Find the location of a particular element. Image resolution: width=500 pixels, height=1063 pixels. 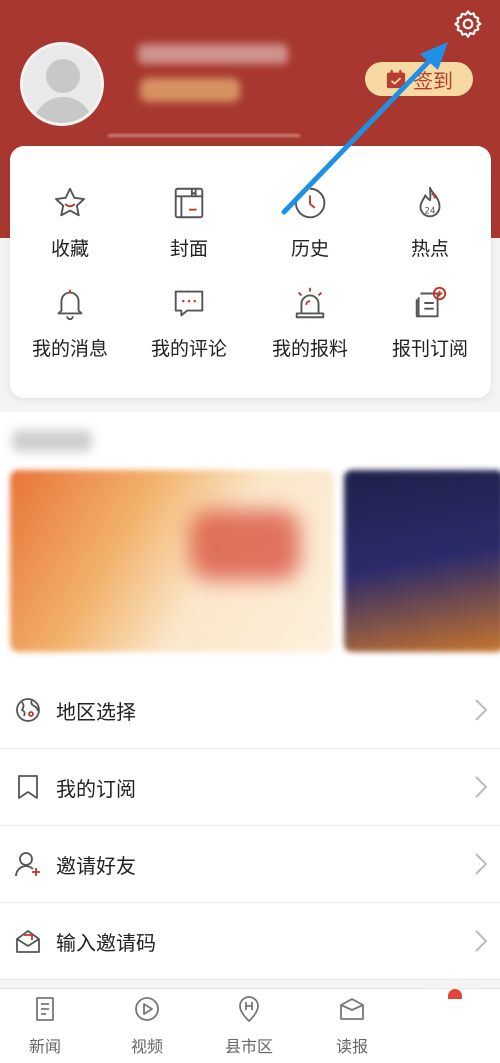

open-book-icon is located at coordinates (352, 1009).